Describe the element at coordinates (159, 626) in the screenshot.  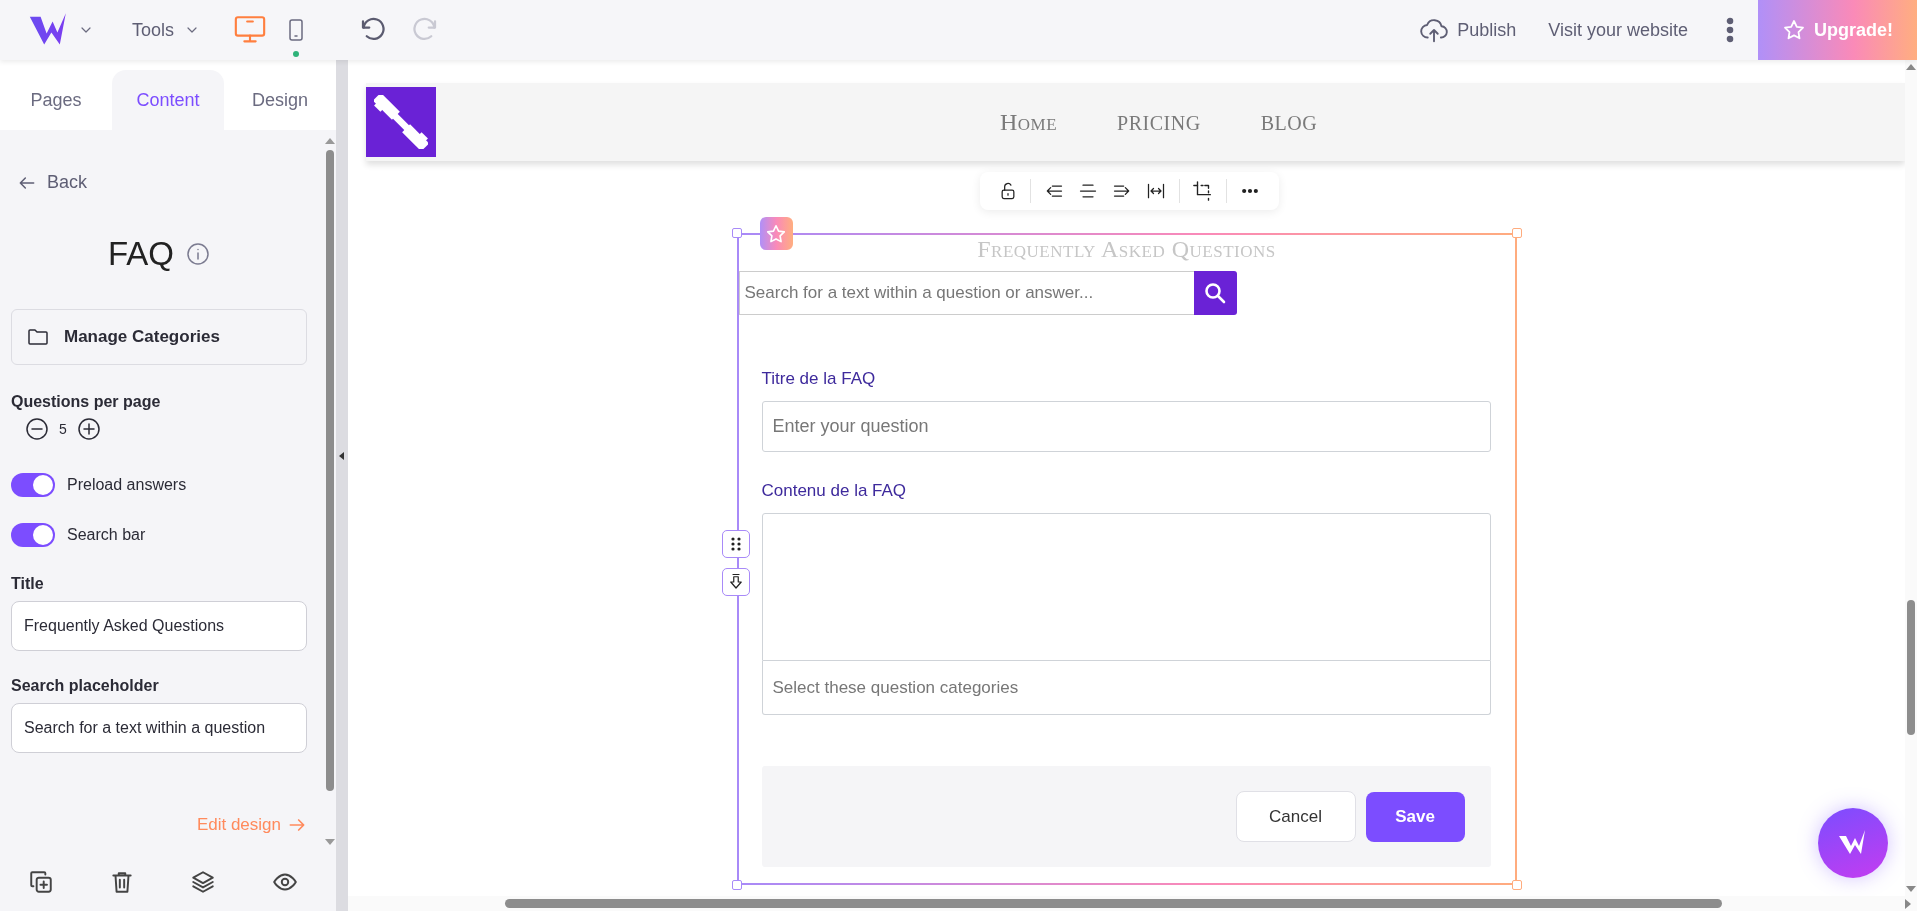
I see `input-field: Frequently Asked Questions` at that location.